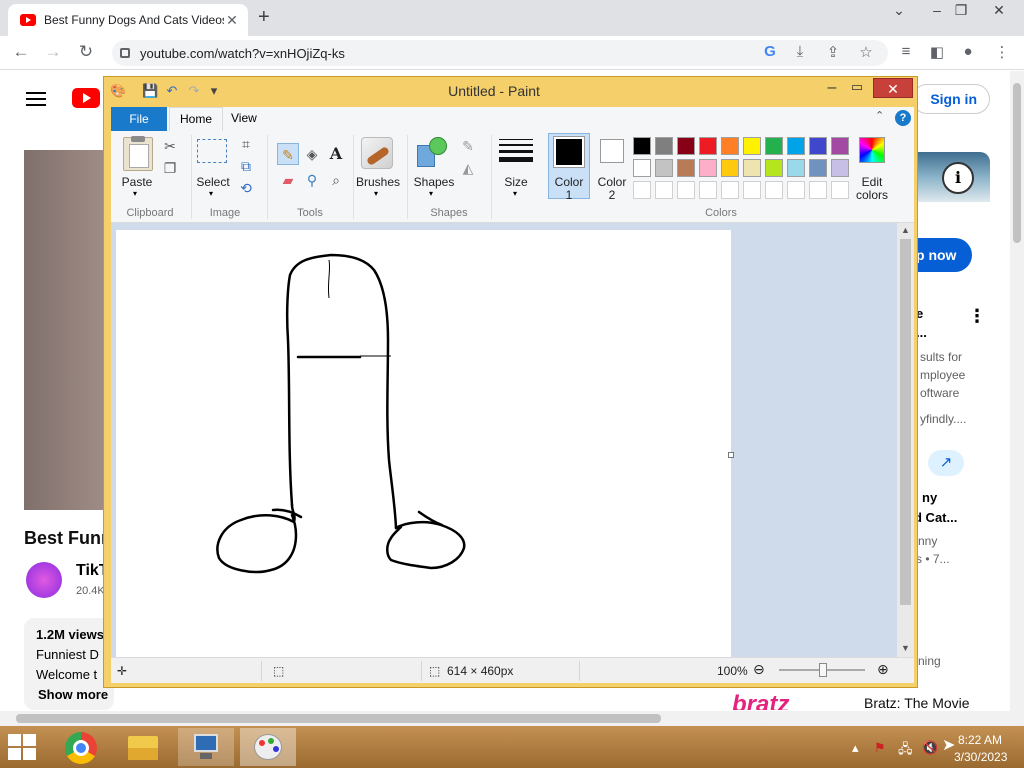 This screenshot has width=1024, height=768. Describe the element at coordinates (961, 10) in the screenshot. I see `window-restore-icon: ❐` at that location.